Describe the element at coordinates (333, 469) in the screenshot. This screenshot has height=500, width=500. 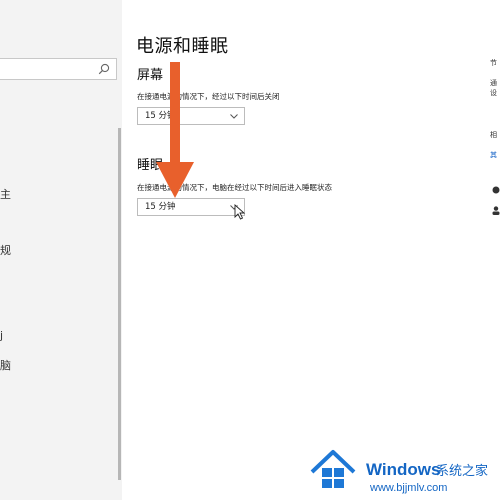
I see `windows-logo-icon` at that location.